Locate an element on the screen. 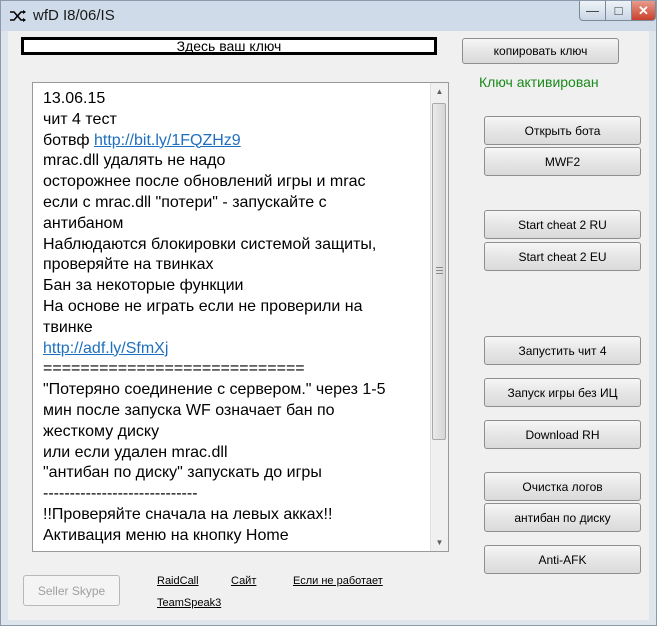 The image size is (657, 626). activation-status: Ключ активирован is located at coordinates (539, 82).